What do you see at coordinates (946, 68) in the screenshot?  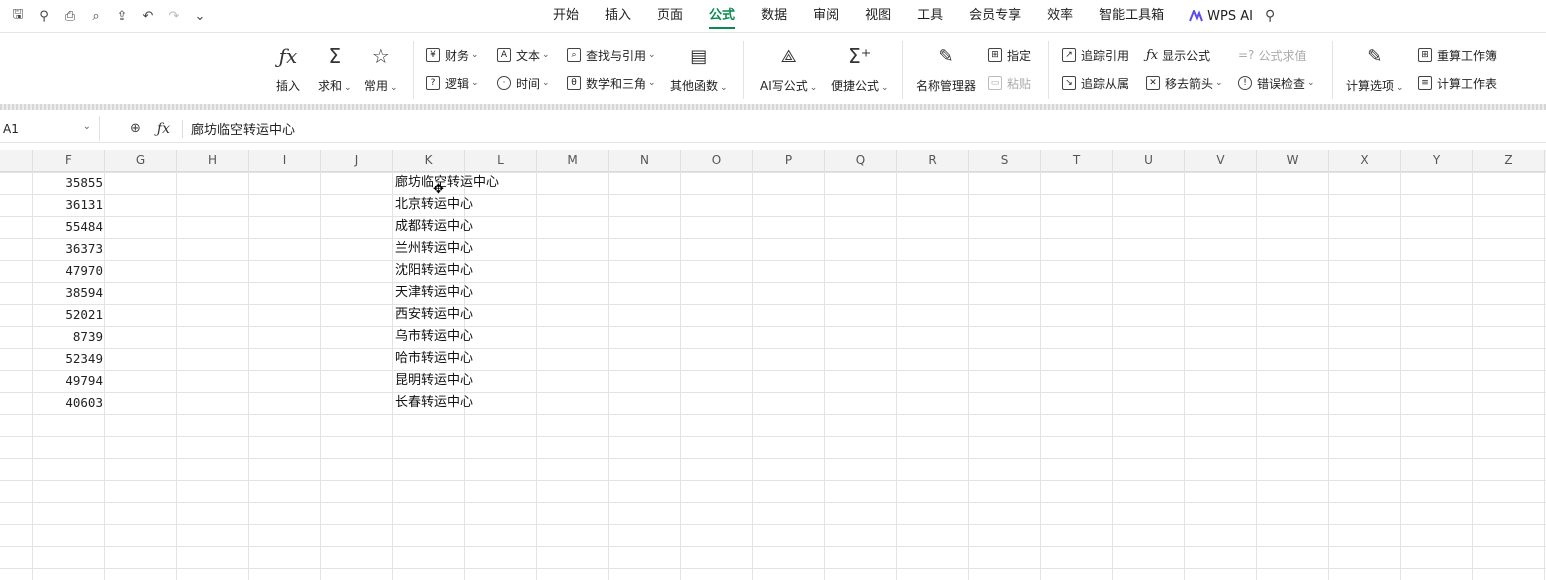 I see `name-manager-button: ✎ 名称管理器` at bounding box center [946, 68].